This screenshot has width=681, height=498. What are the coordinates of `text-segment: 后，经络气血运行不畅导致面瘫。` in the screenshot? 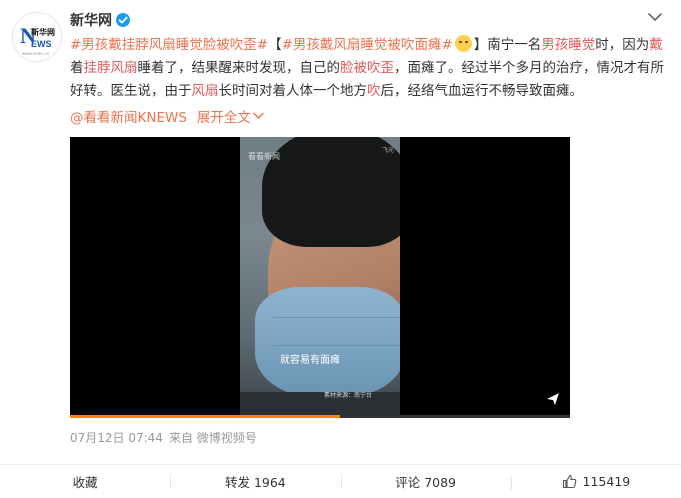 It's located at (482, 91).